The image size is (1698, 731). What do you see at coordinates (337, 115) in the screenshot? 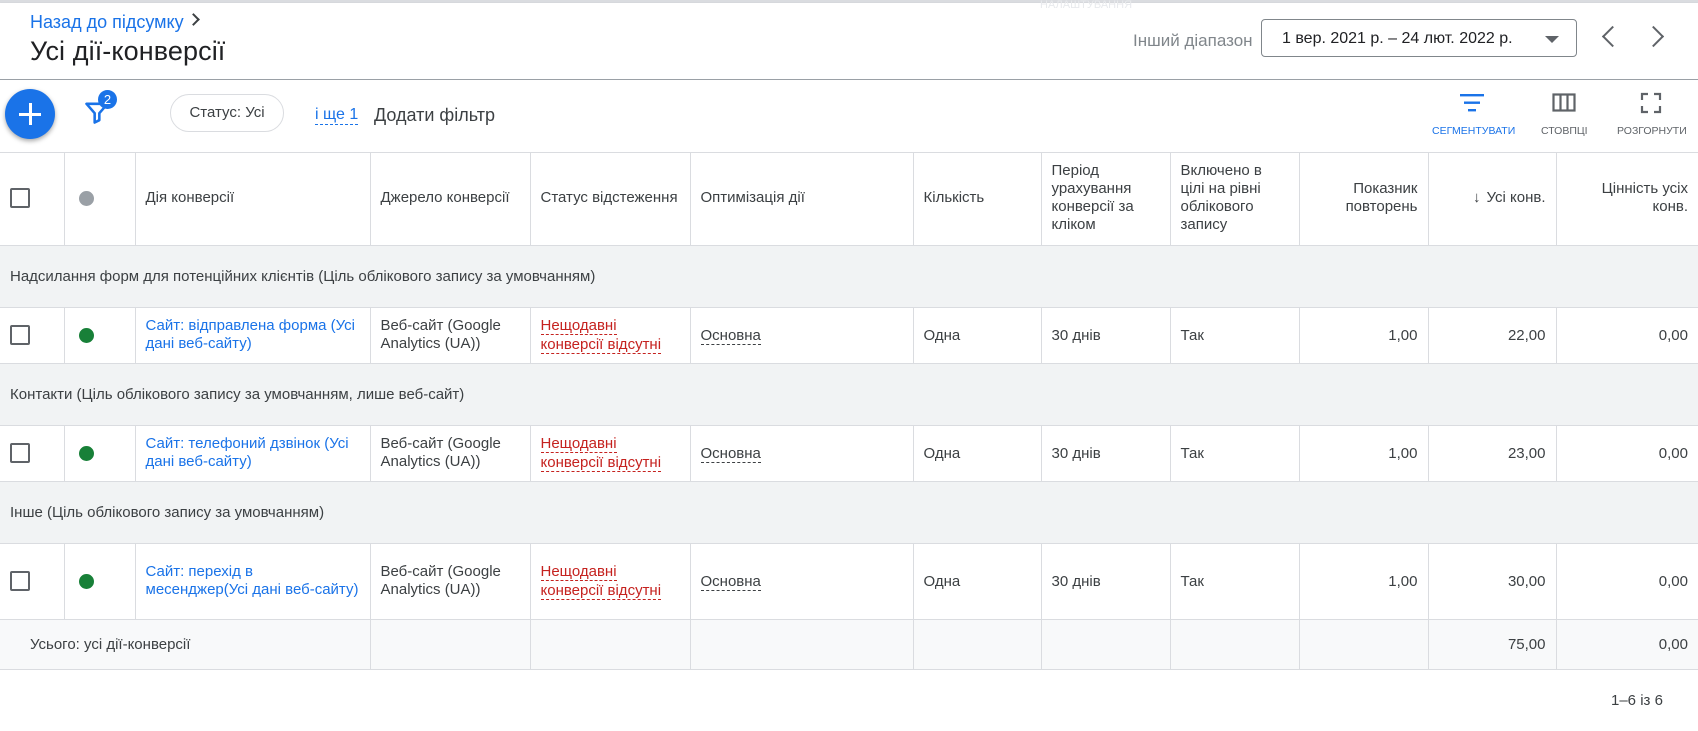
I see `more-filters-link: і ще 1` at bounding box center [337, 115].